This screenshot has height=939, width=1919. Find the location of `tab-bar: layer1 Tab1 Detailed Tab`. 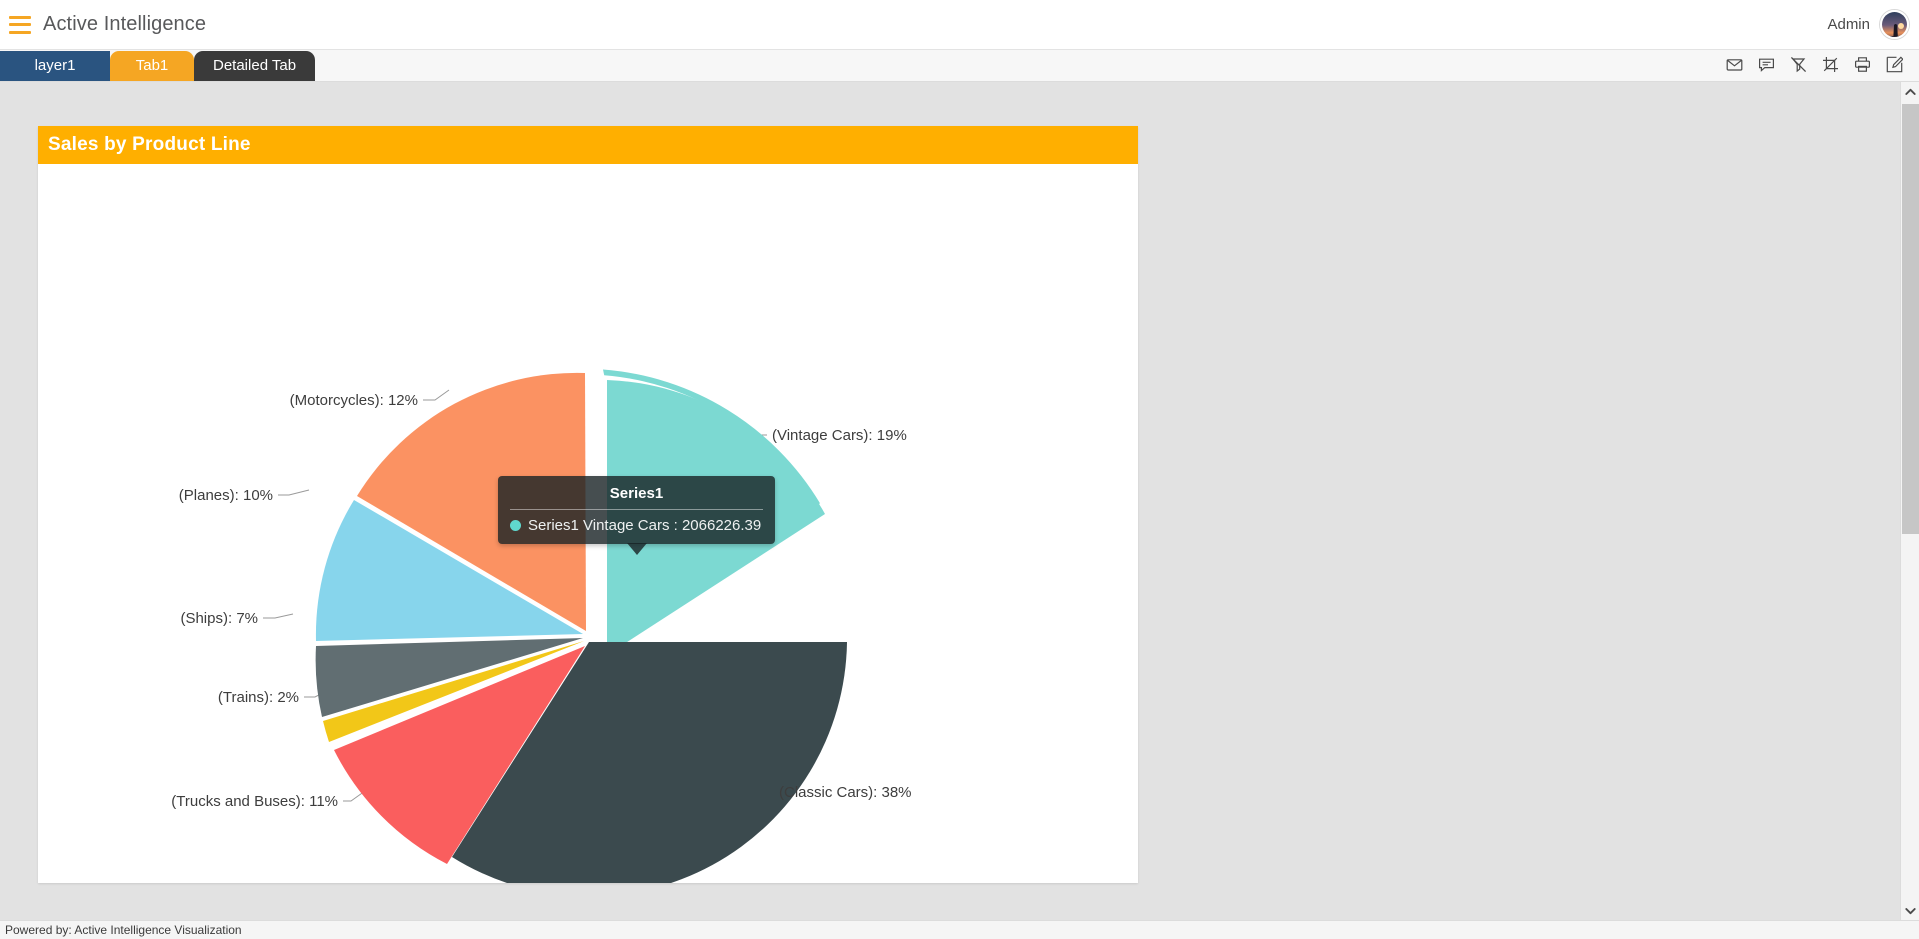

tab-bar: layer1 Tab1 Detailed Tab is located at coordinates (959, 66).